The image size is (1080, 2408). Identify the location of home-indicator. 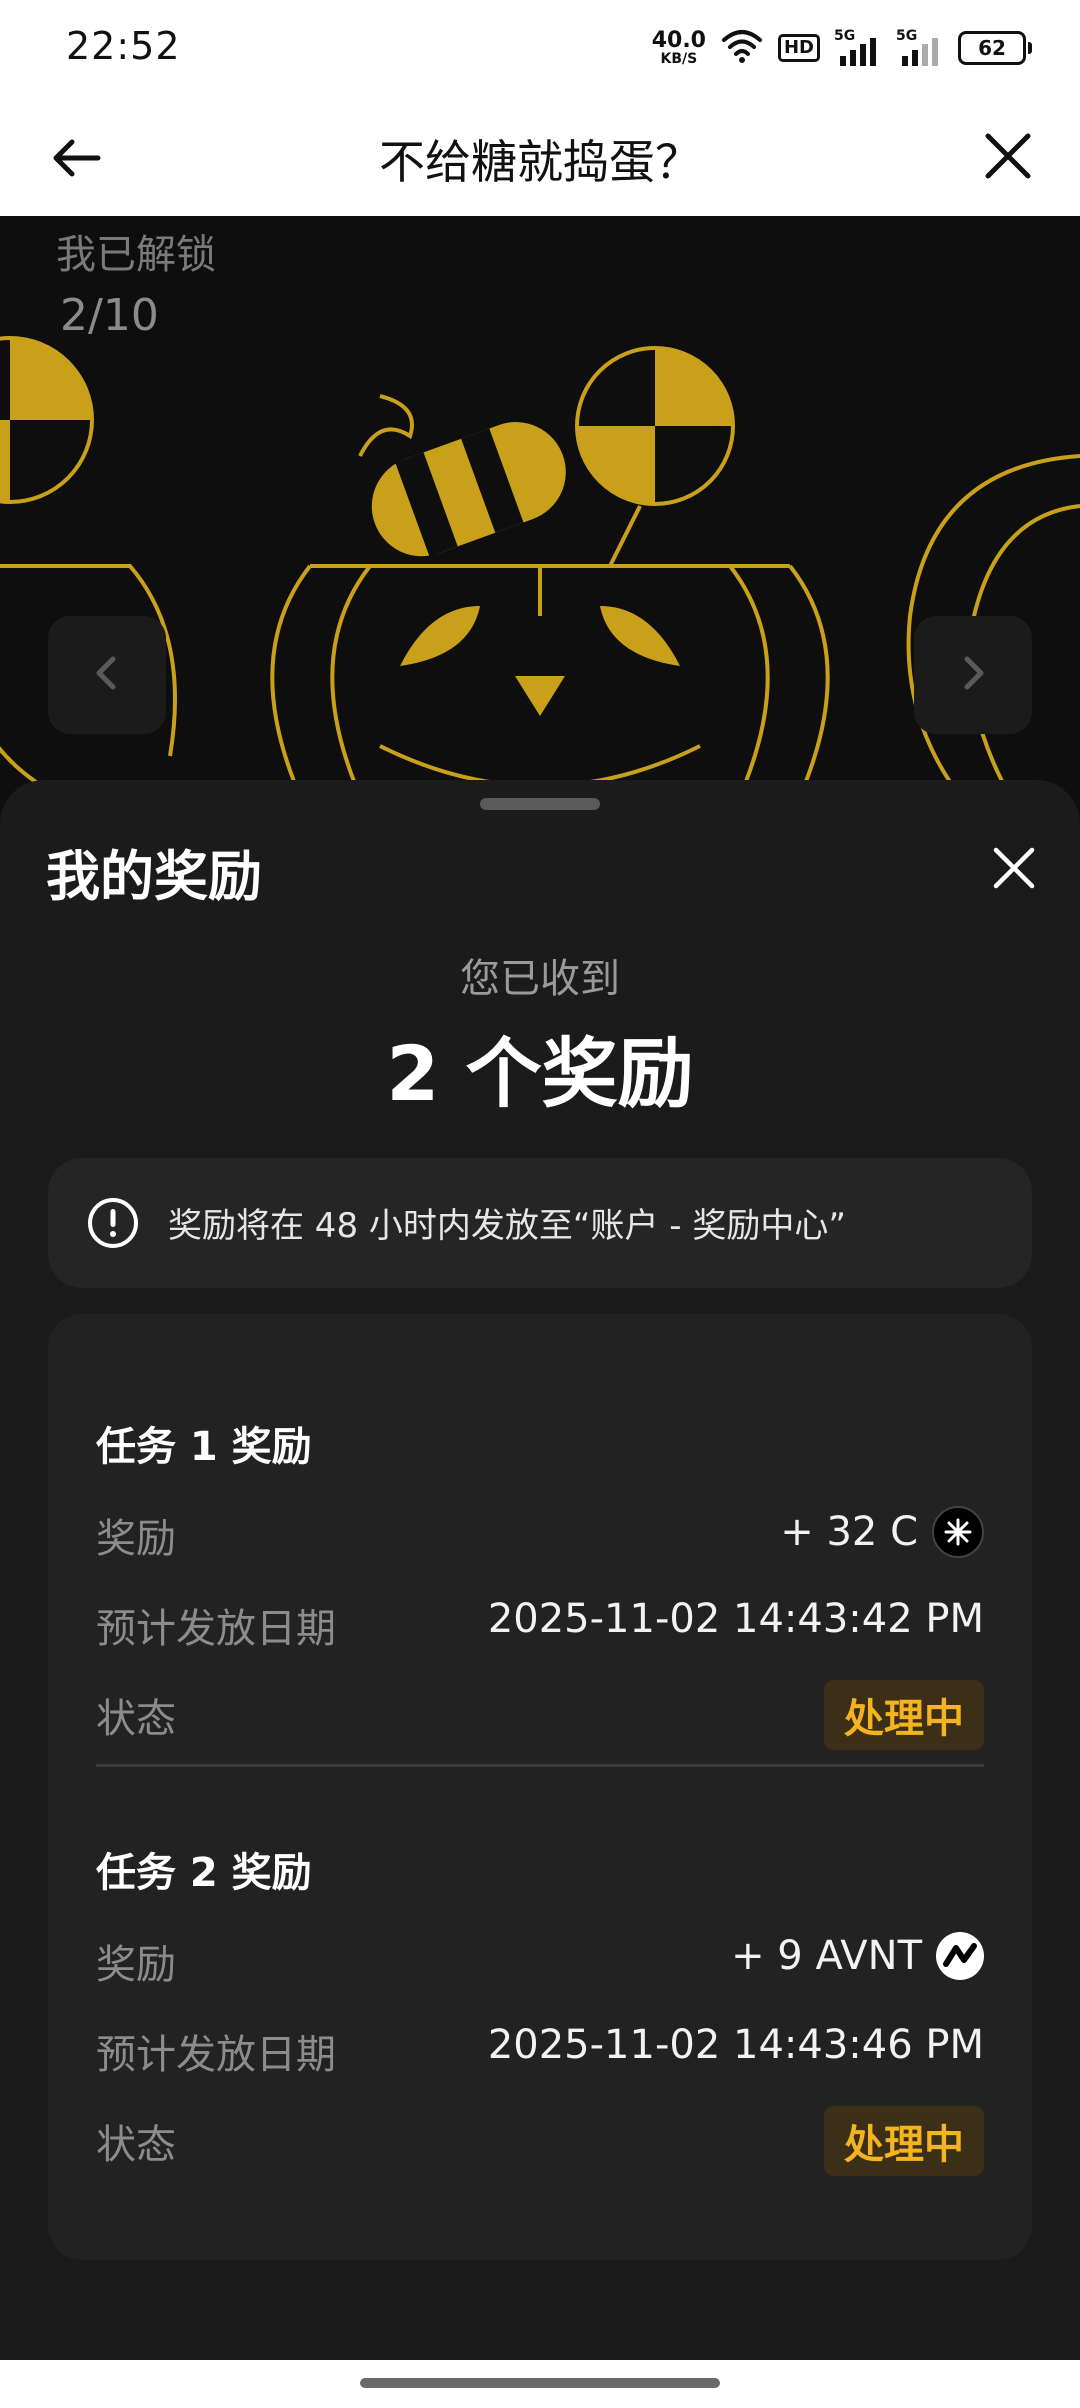
(540, 2383).